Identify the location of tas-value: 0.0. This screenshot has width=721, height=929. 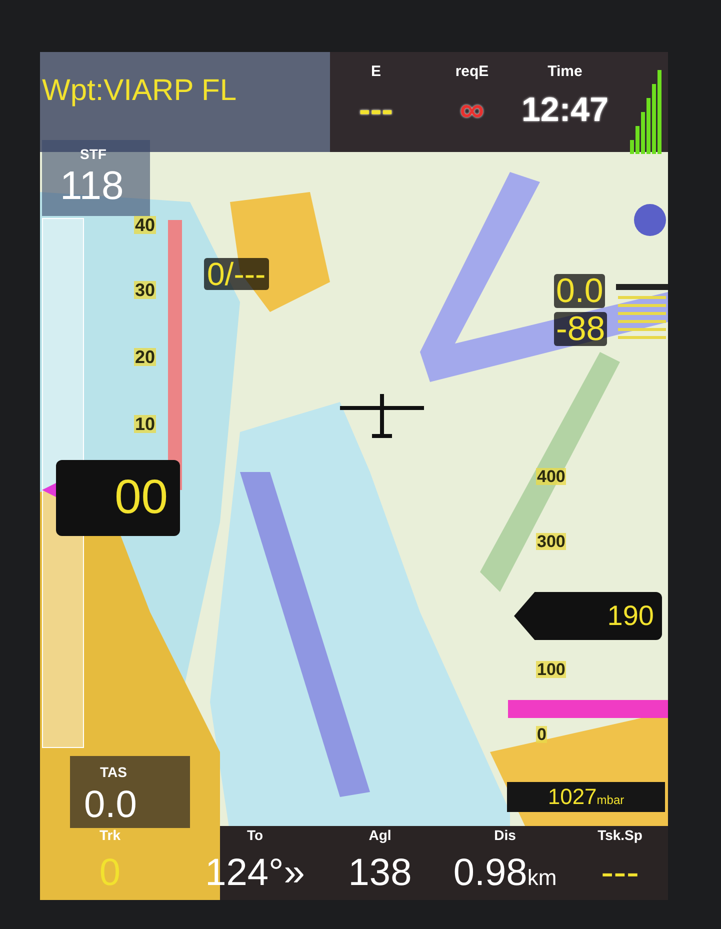
(110, 805).